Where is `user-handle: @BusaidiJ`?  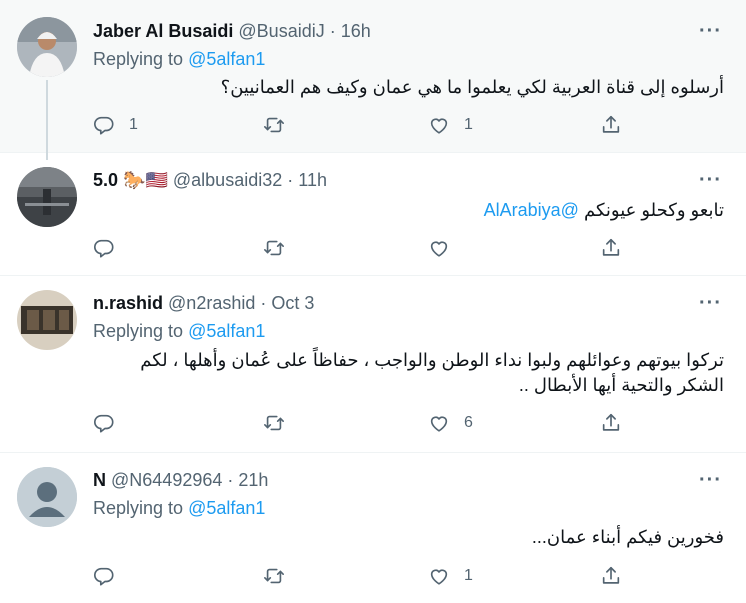 user-handle: @BusaidiJ is located at coordinates (281, 31).